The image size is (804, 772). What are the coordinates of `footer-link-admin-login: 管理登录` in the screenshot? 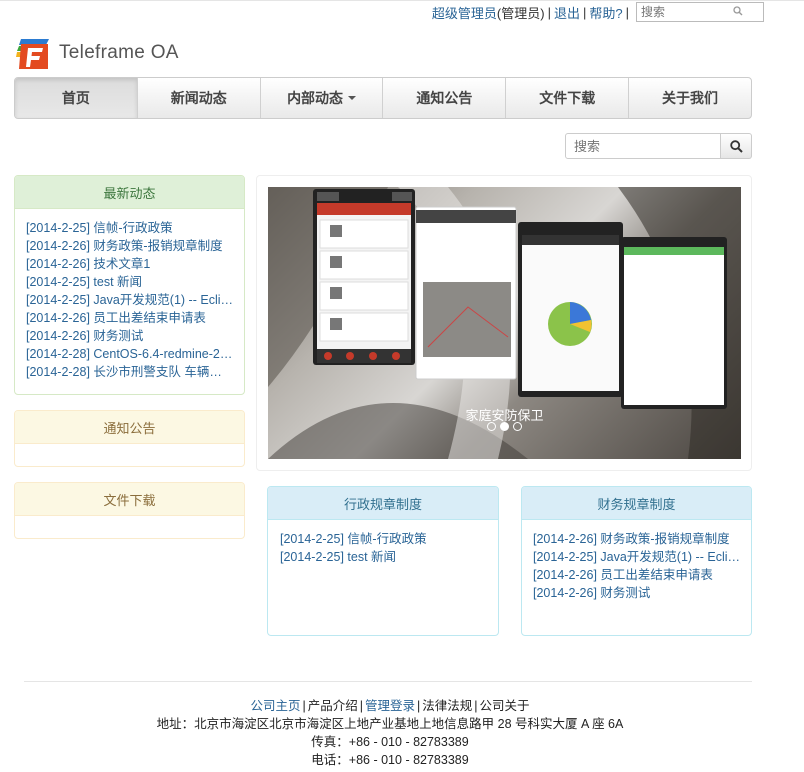 It's located at (390, 706).